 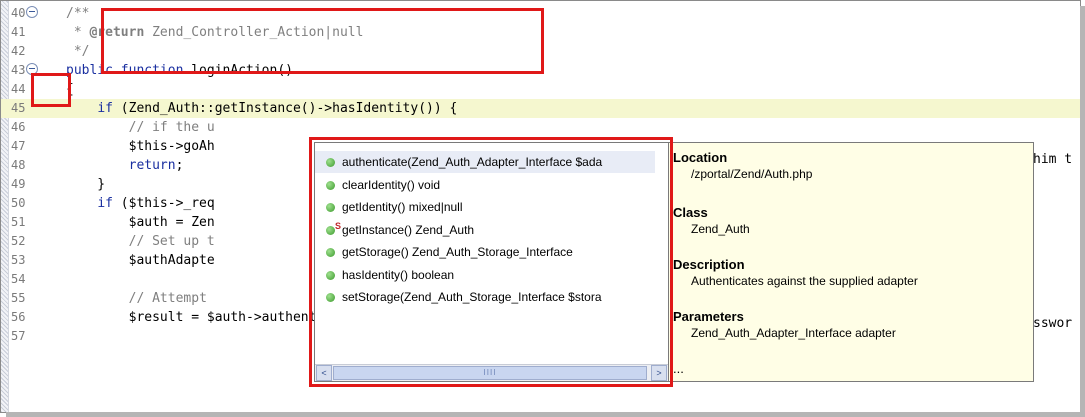 I want to click on line-number-text: 45, so click(x=18, y=108).